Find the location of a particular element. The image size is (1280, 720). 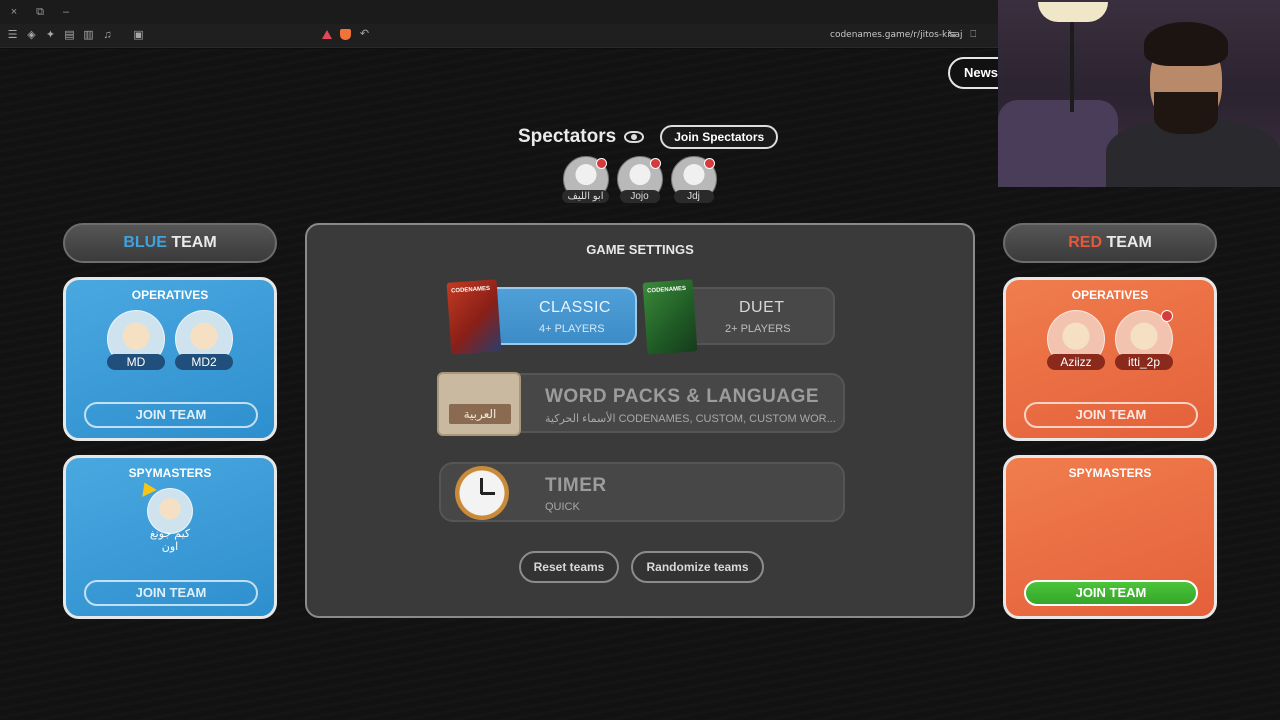

player-name: MD is located at coordinates (136, 362).